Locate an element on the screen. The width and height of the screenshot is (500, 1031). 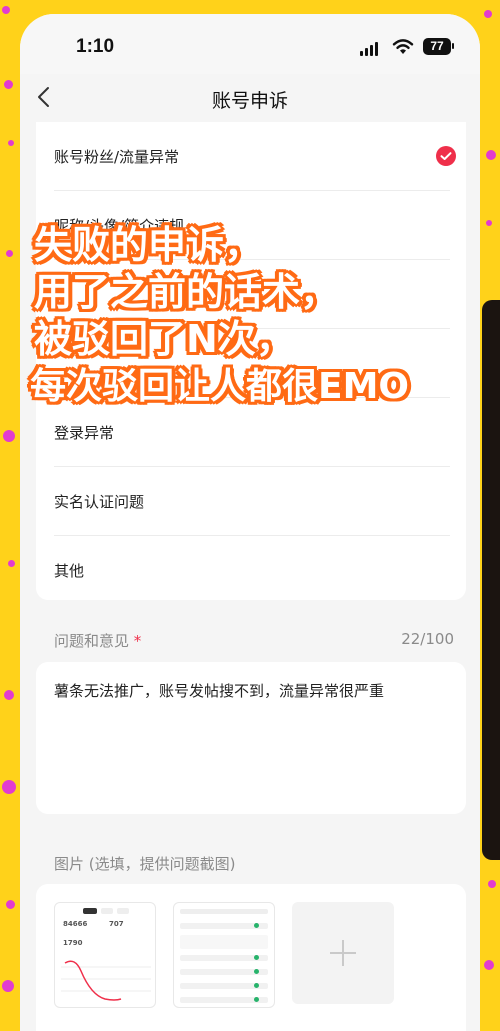
signal-icon is located at coordinates (369, 49).